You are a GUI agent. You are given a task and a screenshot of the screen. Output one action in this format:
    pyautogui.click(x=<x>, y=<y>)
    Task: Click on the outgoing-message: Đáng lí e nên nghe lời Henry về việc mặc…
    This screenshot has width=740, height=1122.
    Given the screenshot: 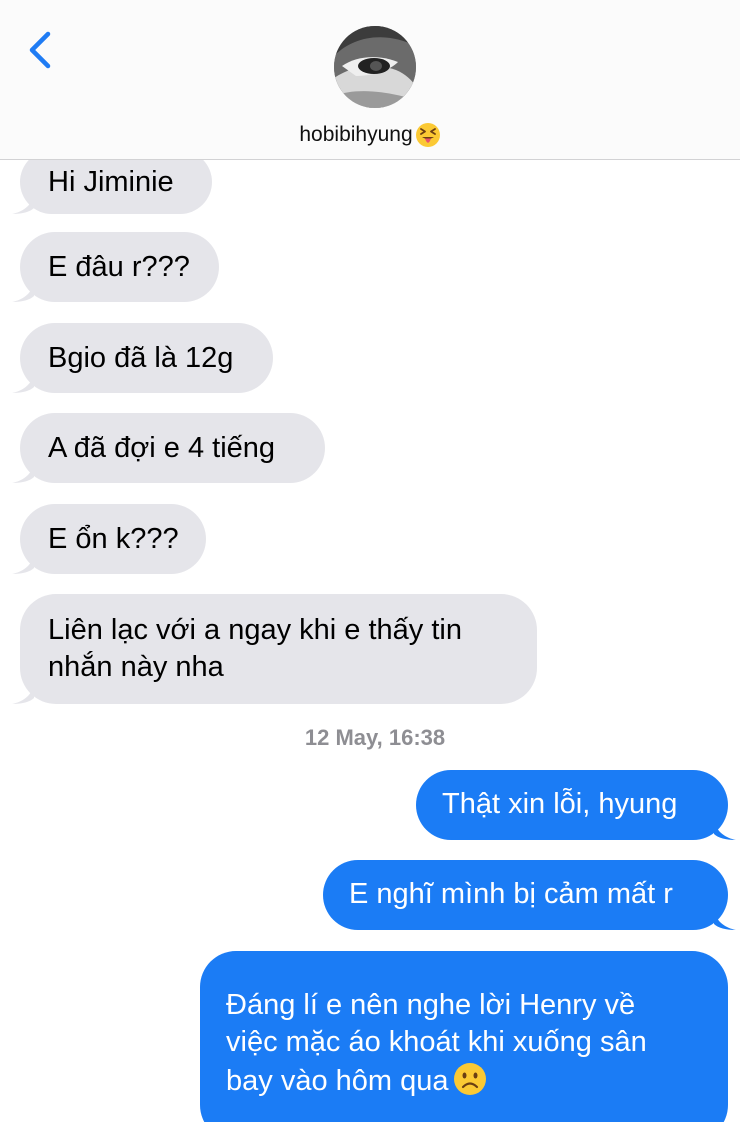 What is the action you would take?
    pyautogui.click(x=464, y=1036)
    